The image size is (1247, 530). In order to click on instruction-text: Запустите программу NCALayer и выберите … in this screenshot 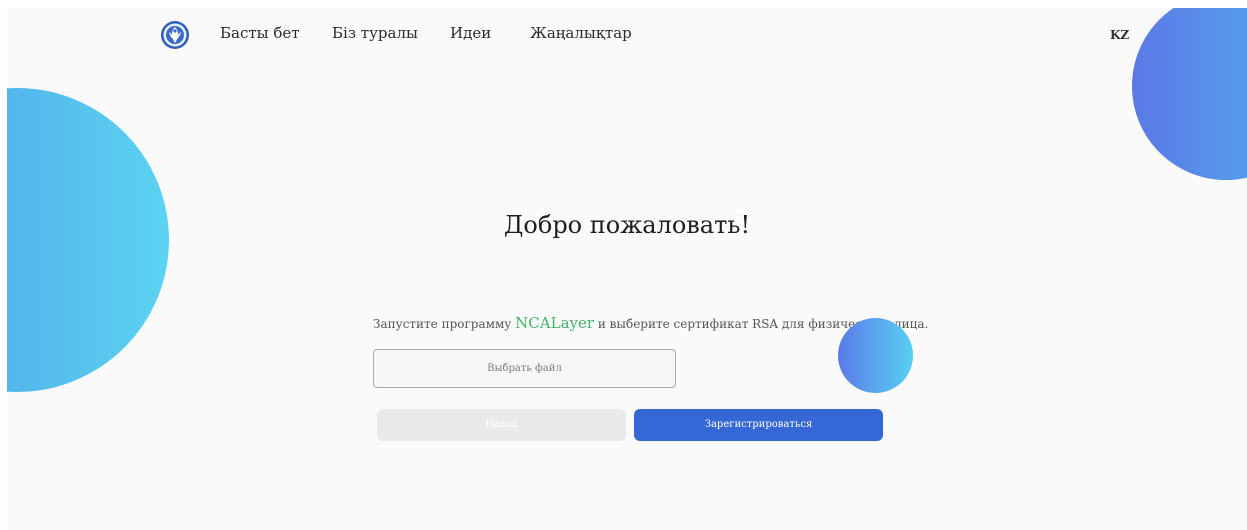, I will do `click(650, 323)`.